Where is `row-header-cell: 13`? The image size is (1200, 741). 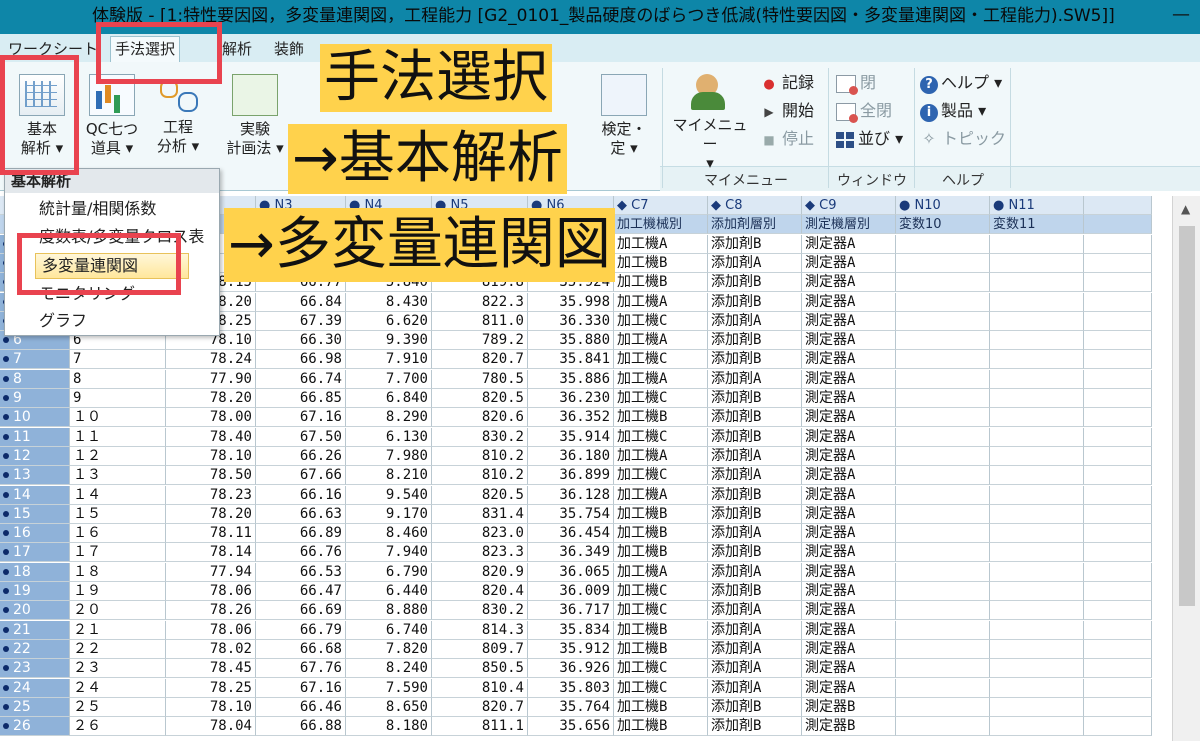 row-header-cell: 13 is located at coordinates (35, 476).